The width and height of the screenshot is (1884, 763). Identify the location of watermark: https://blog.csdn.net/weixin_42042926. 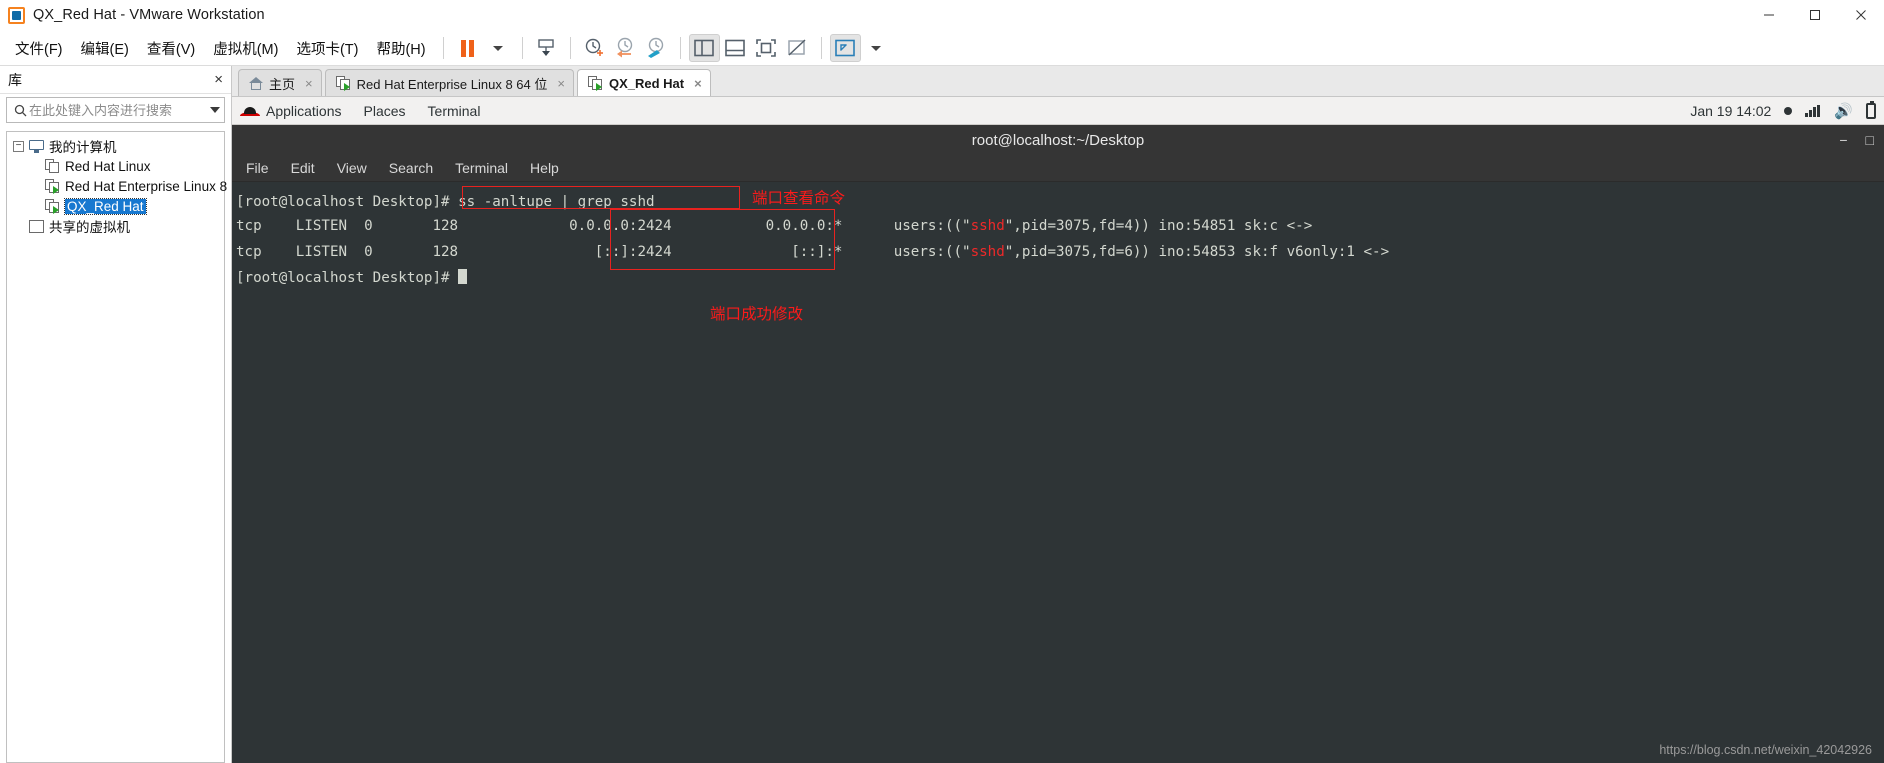
(1765, 750).